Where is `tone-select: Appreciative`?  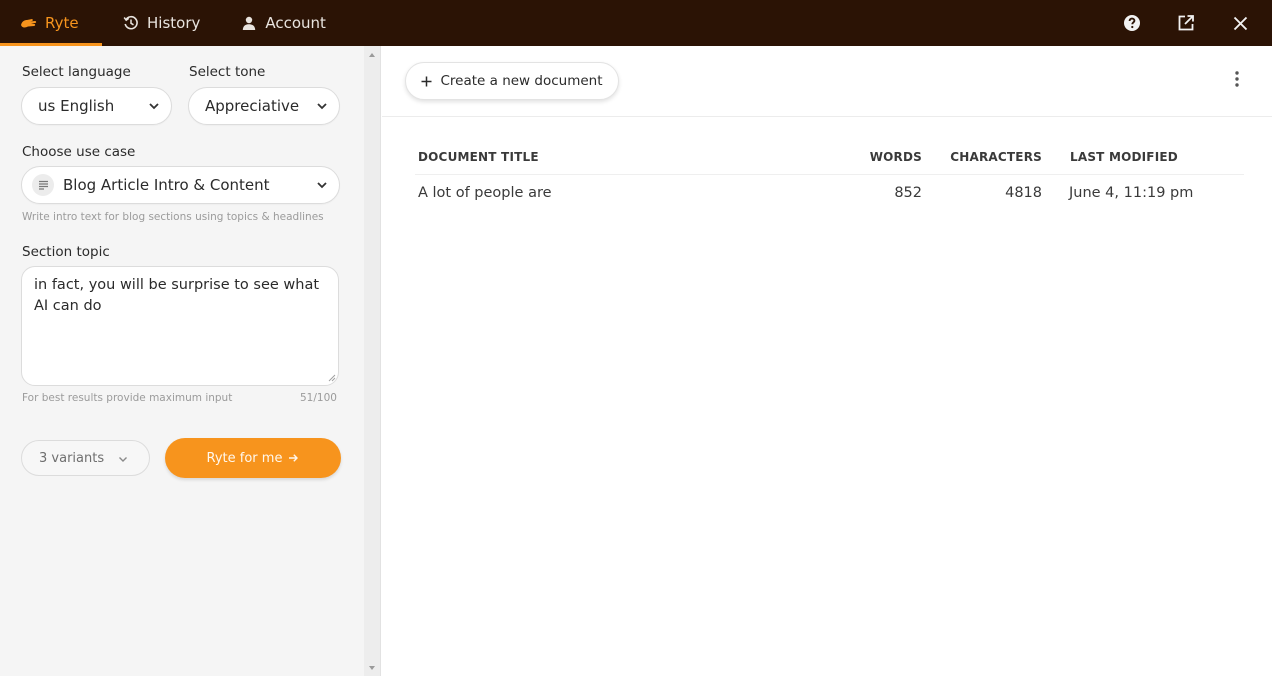 tone-select: Appreciative is located at coordinates (264, 106).